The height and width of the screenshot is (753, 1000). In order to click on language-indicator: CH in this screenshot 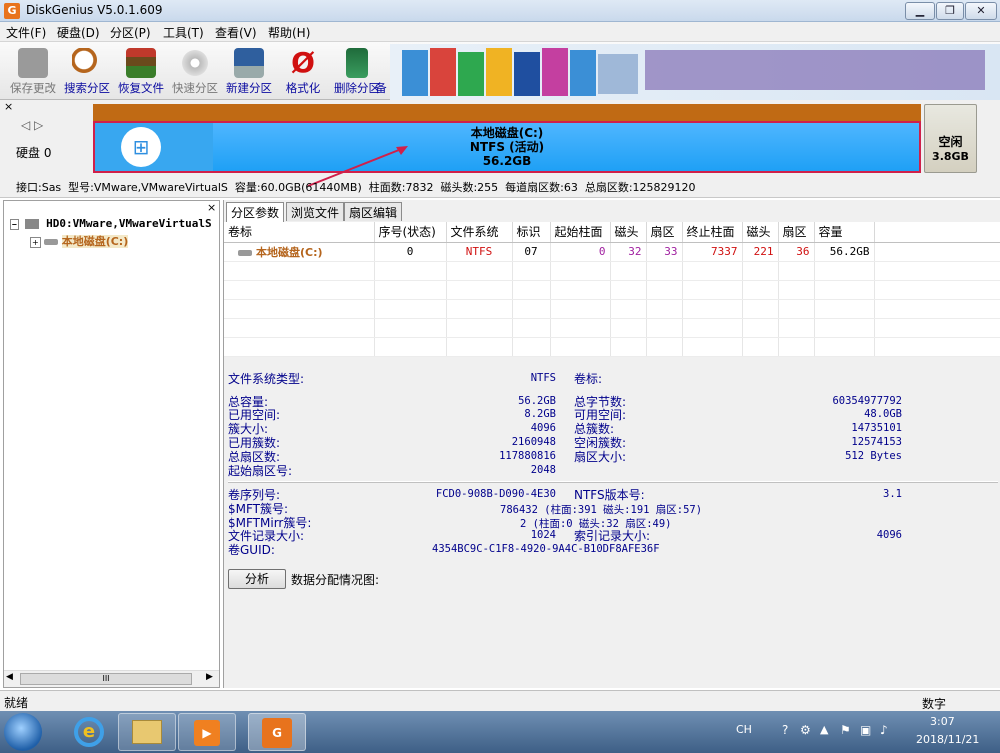, I will do `click(744, 729)`.